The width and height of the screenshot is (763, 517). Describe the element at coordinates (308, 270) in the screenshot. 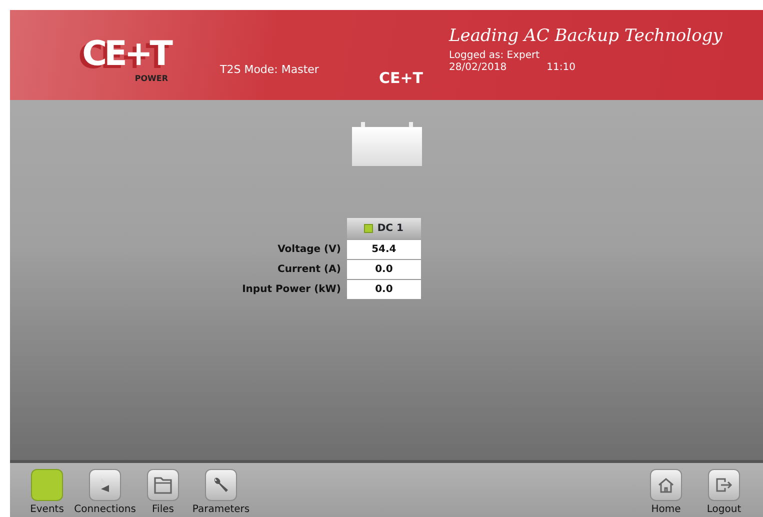

I see `measurement-label: Current (A)` at that location.